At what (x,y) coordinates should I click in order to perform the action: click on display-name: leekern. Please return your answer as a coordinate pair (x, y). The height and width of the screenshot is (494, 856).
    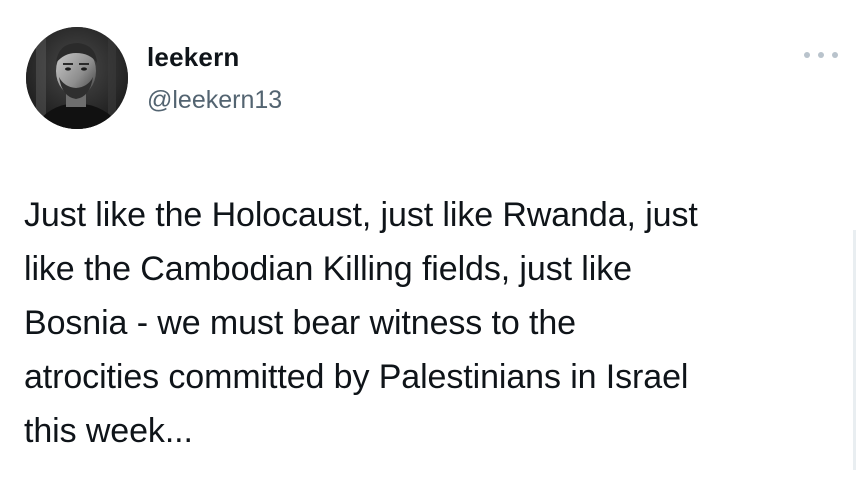
    Looking at the image, I should click on (193, 57).